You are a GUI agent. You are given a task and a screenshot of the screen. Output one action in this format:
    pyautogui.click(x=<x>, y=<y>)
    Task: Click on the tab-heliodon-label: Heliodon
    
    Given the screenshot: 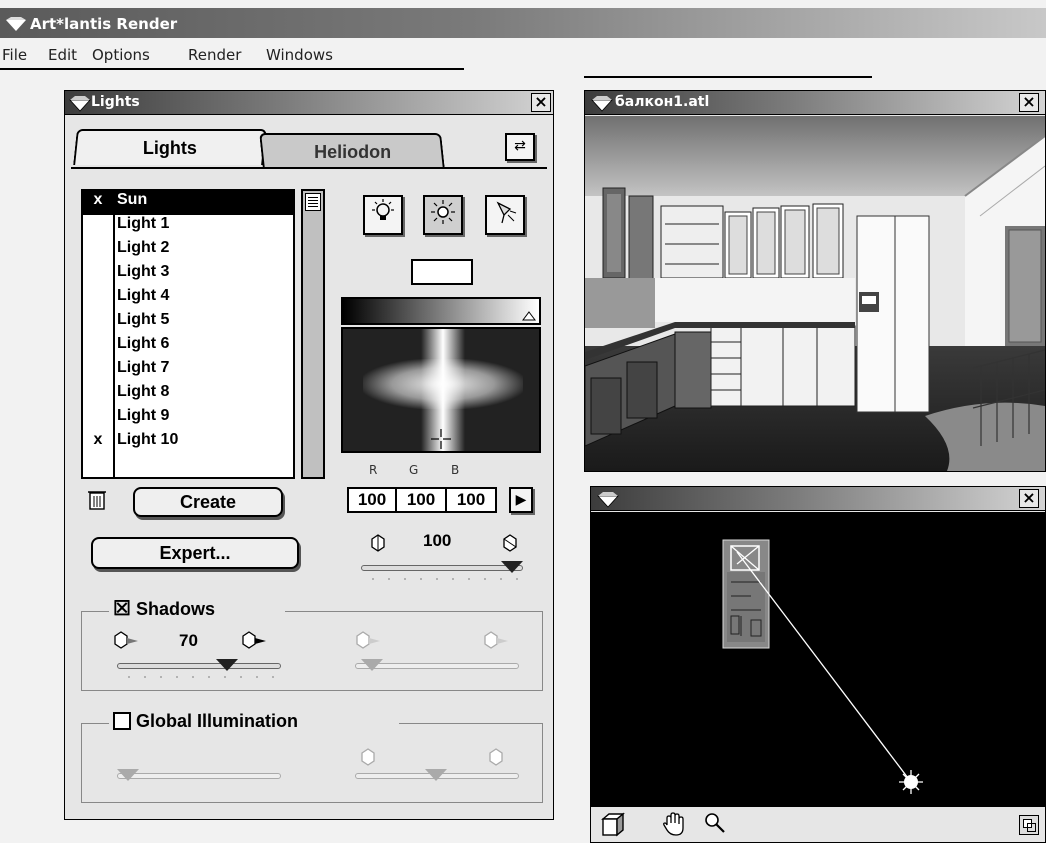 What is the action you would take?
    pyautogui.click(x=352, y=152)
    